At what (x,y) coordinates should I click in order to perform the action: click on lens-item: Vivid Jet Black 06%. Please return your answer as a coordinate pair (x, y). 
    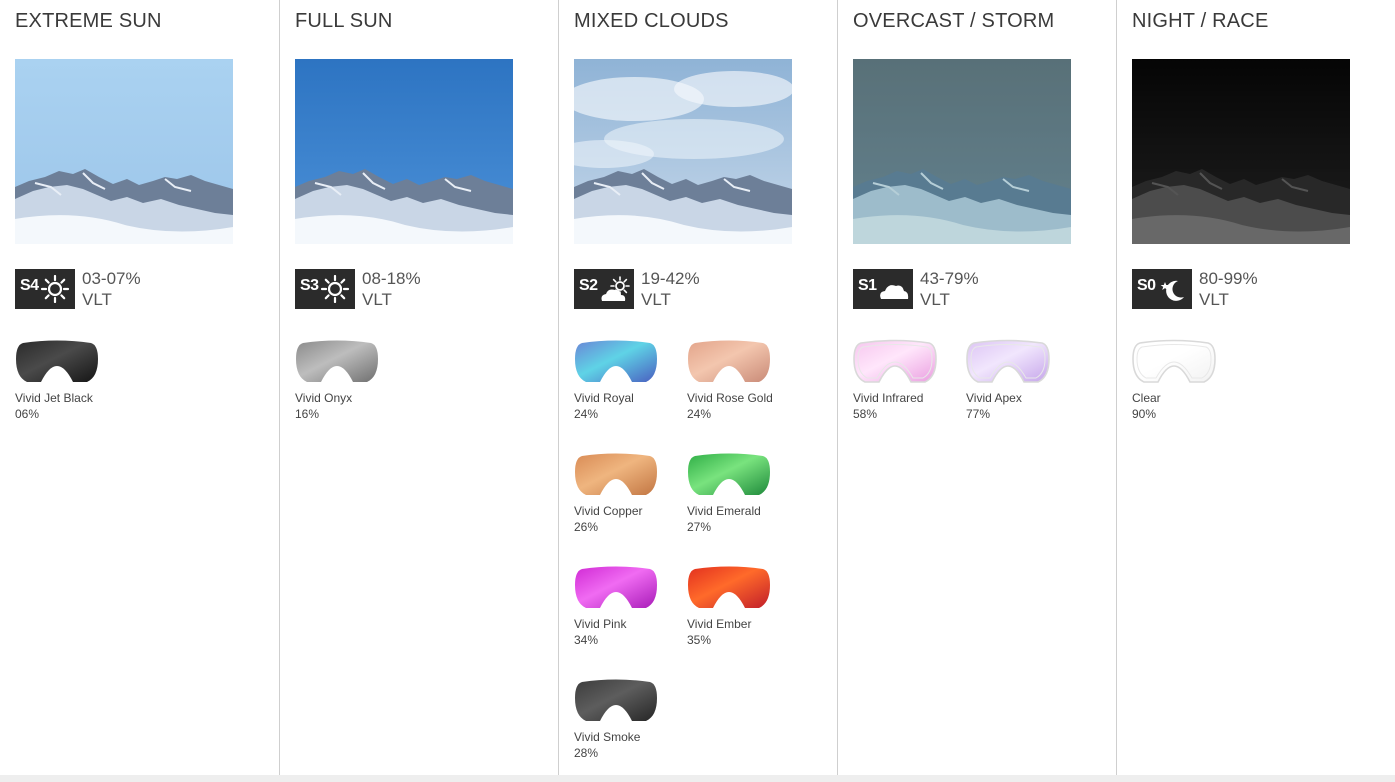
    Looking at the image, I should click on (67, 389).